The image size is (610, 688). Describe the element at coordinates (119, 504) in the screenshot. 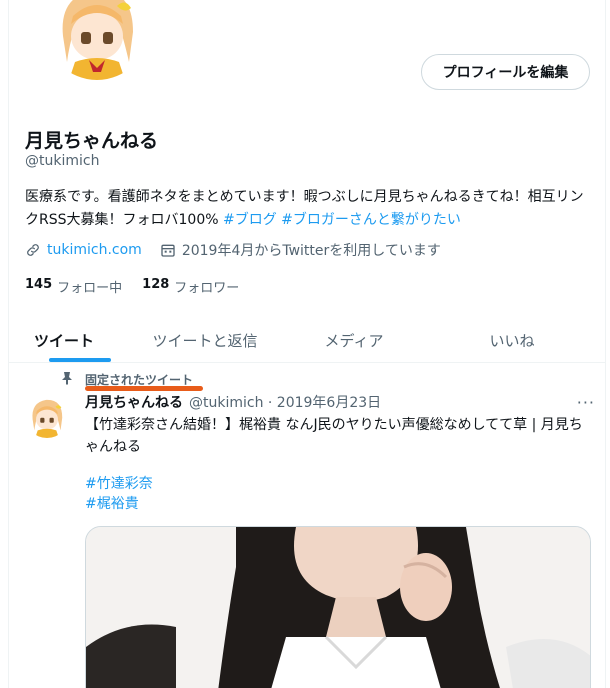

I see `hashtag-kaji: #梶裕貴` at that location.